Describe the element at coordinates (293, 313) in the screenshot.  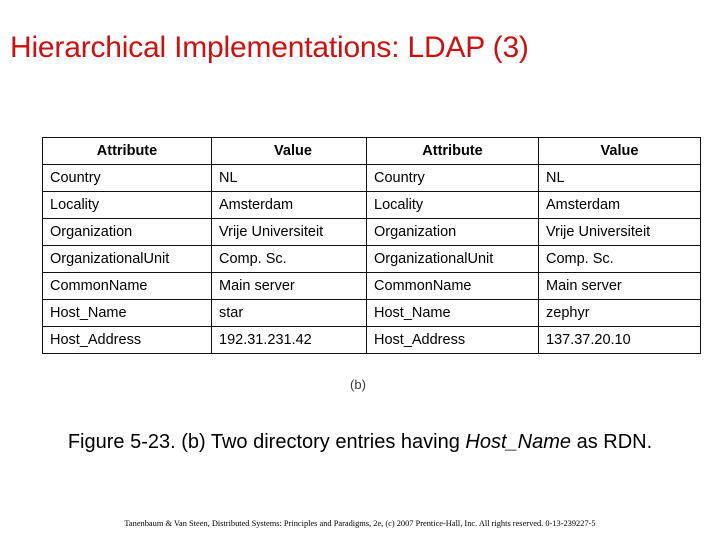
I see `cell-value: star` at that location.